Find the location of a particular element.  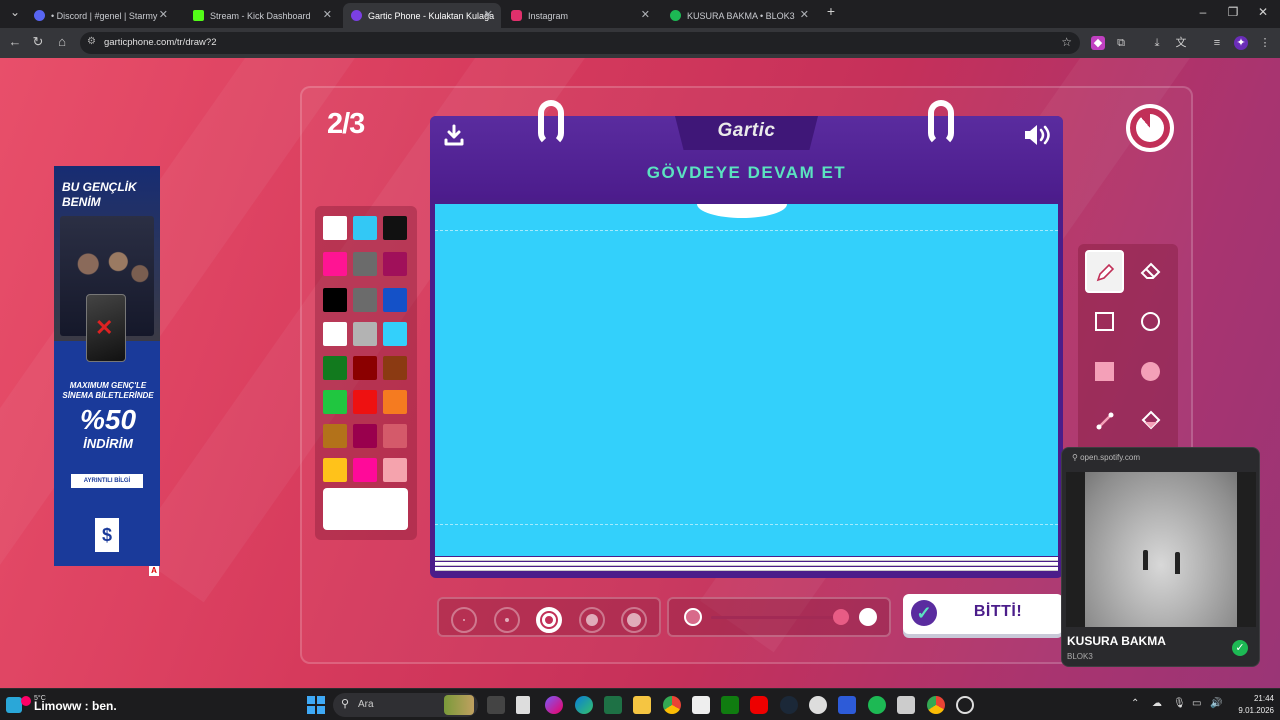

tab-menu-icon: ≡ is located at coordinates (1217, 43).